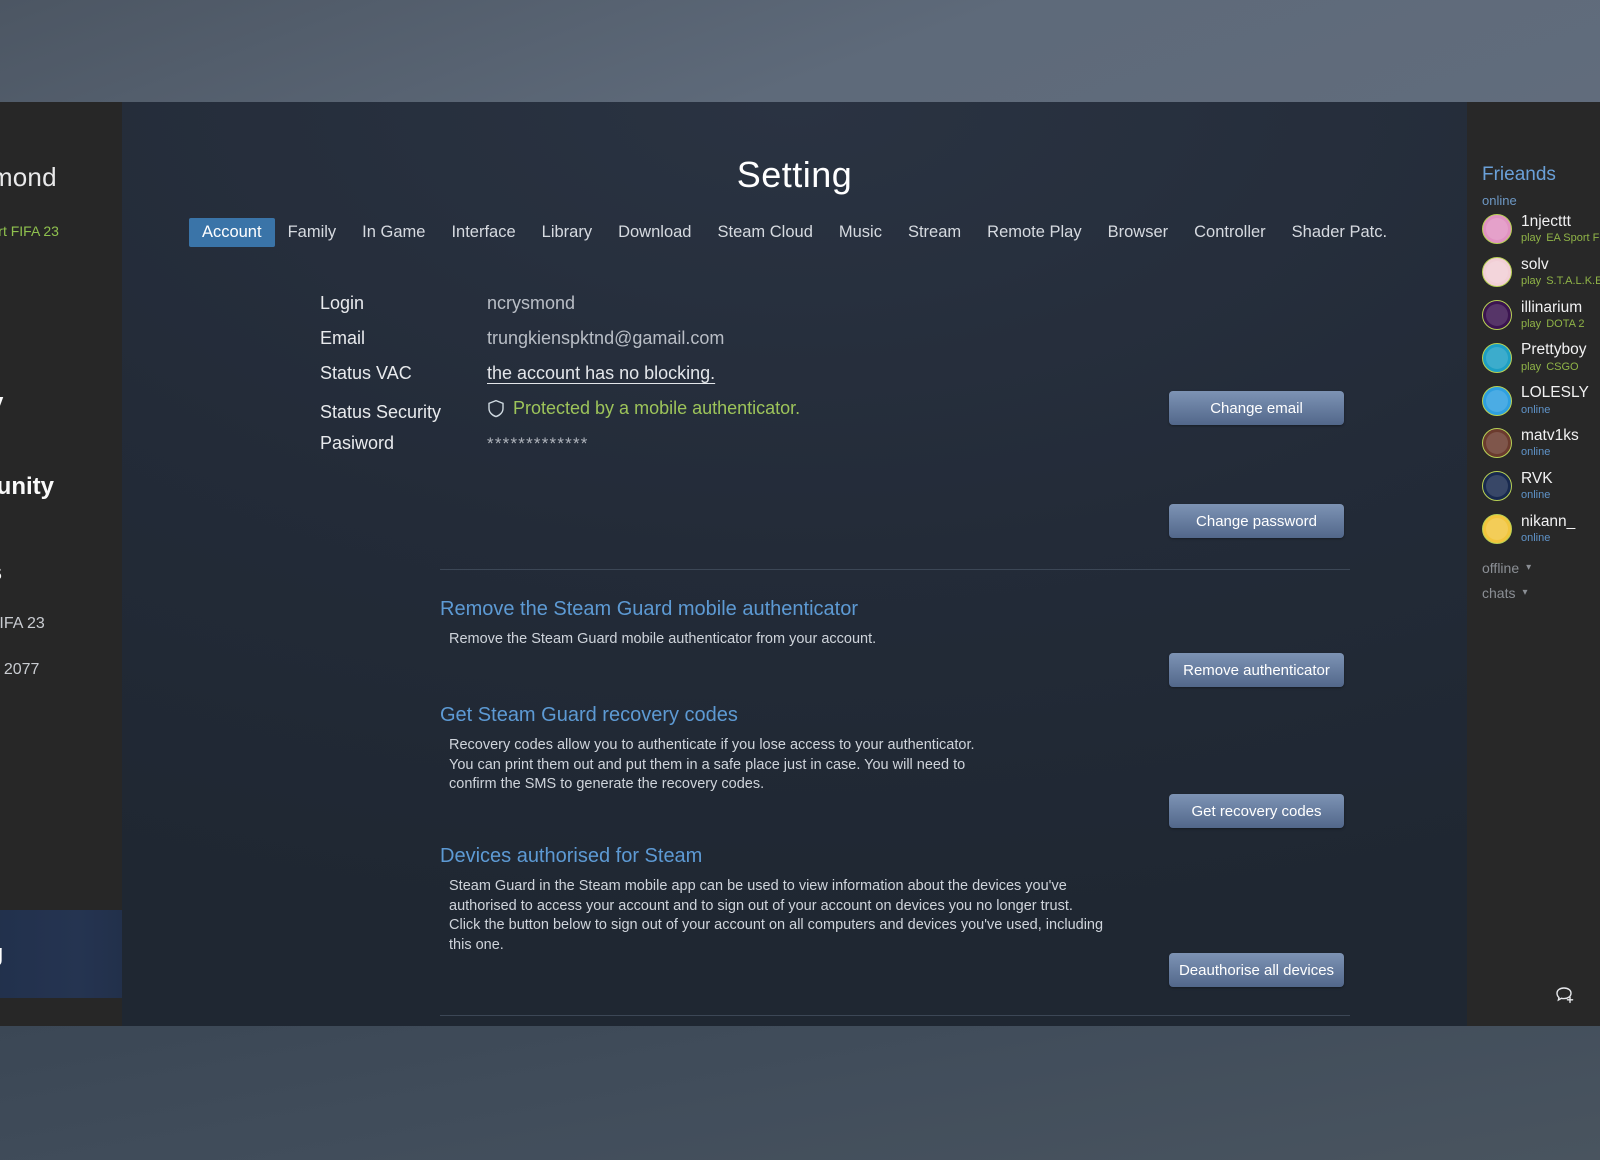  I want to click on change-email-button: Change email, so click(1256, 408).